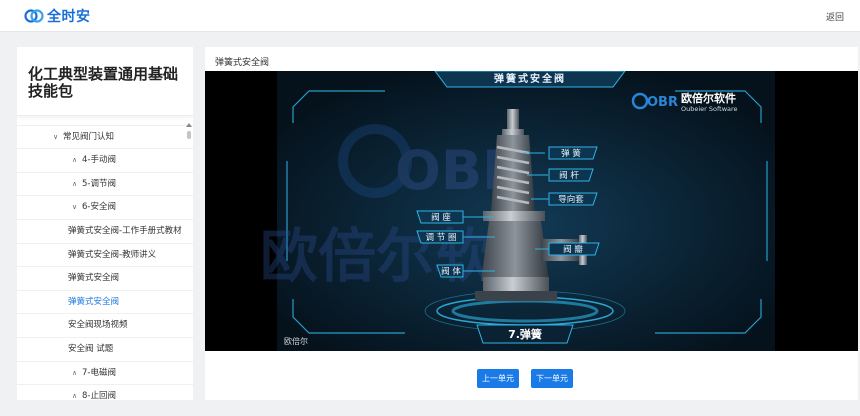  Describe the element at coordinates (441, 238) in the screenshot. I see `part-label-adjusting-ring: 调 节 圈` at that location.